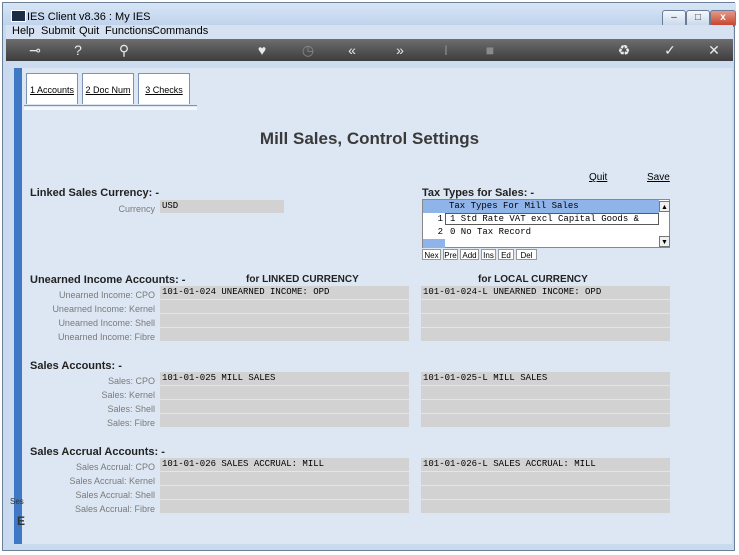 This screenshot has height=555, width=739. What do you see at coordinates (284, 464) in the screenshot?
I see `accrual-cpo-linked-field: 101-01-026 SALES ACCRUAL: MILL` at bounding box center [284, 464].